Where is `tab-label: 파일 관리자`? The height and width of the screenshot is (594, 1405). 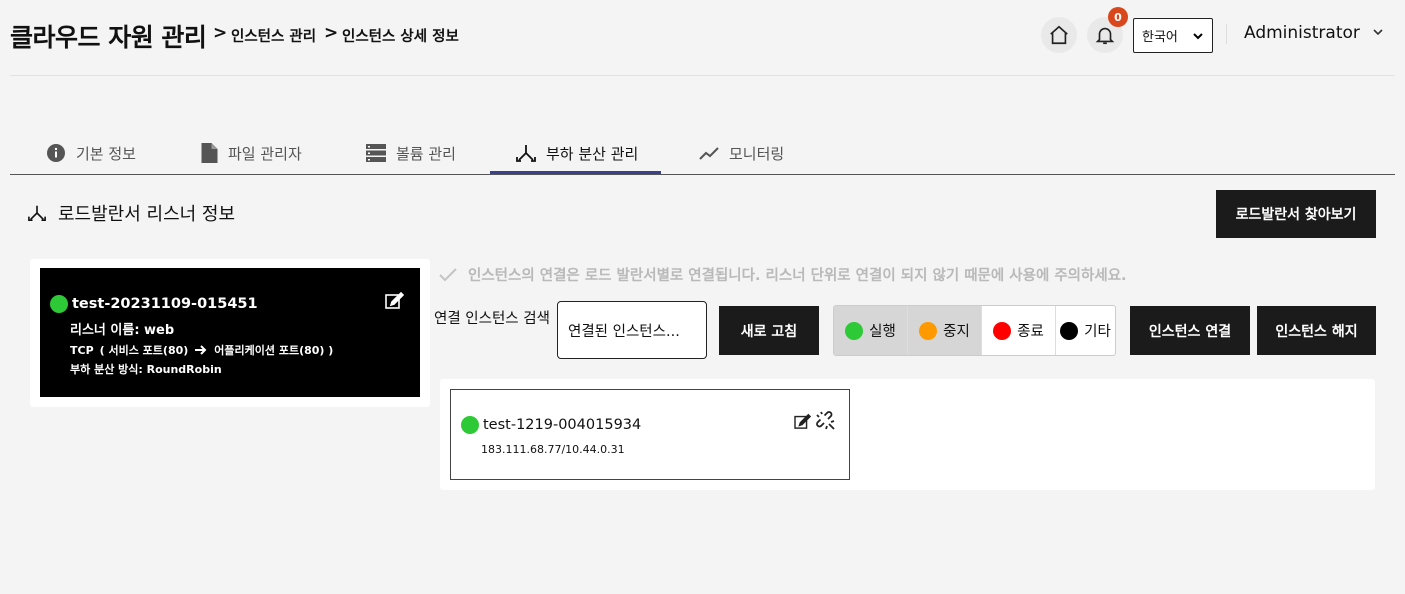 tab-label: 파일 관리자 is located at coordinates (265, 153).